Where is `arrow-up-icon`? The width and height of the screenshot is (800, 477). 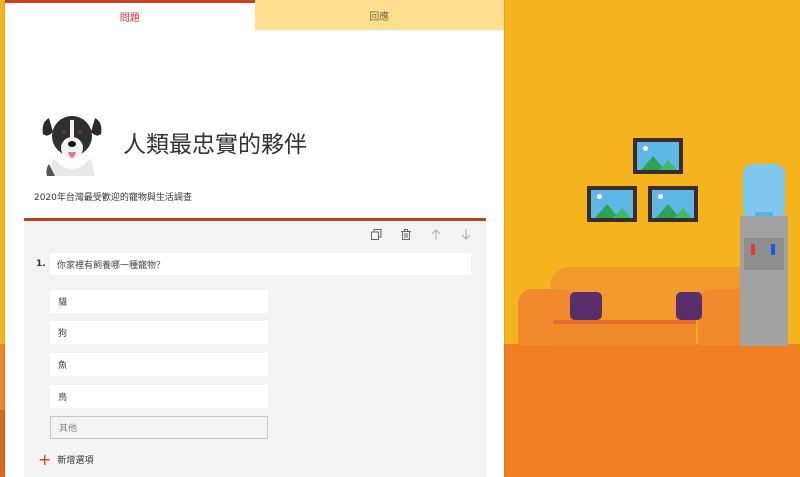 arrow-up-icon is located at coordinates (436, 234).